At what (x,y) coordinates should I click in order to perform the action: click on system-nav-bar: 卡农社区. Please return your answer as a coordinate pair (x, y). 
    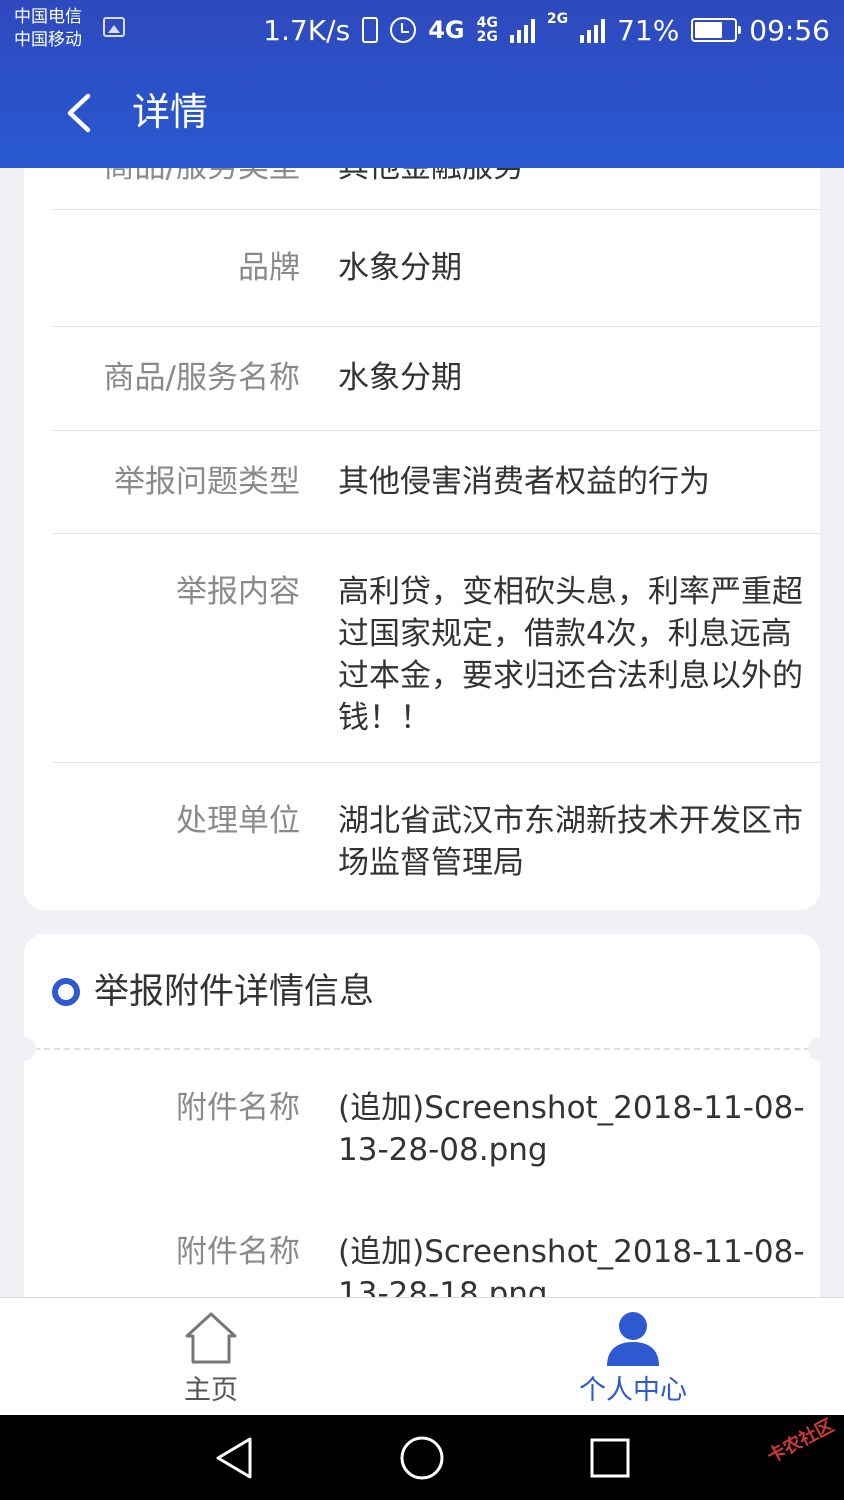
    Looking at the image, I should click on (422, 1457).